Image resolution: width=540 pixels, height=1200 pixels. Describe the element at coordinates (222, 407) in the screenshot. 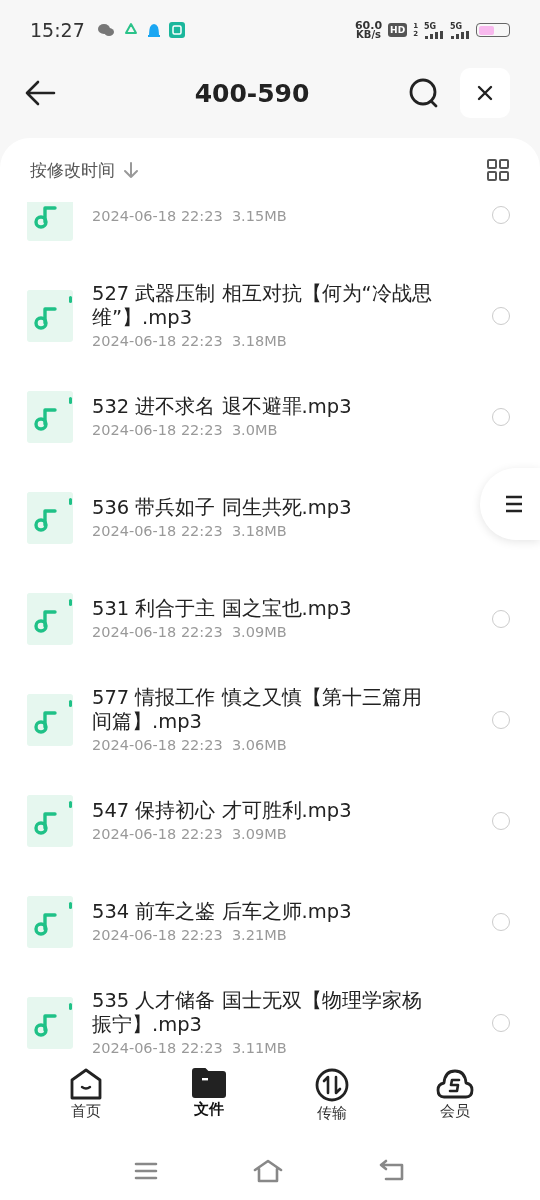

I see `file-name: 532 进不求名 退不避罪.mp3` at that location.